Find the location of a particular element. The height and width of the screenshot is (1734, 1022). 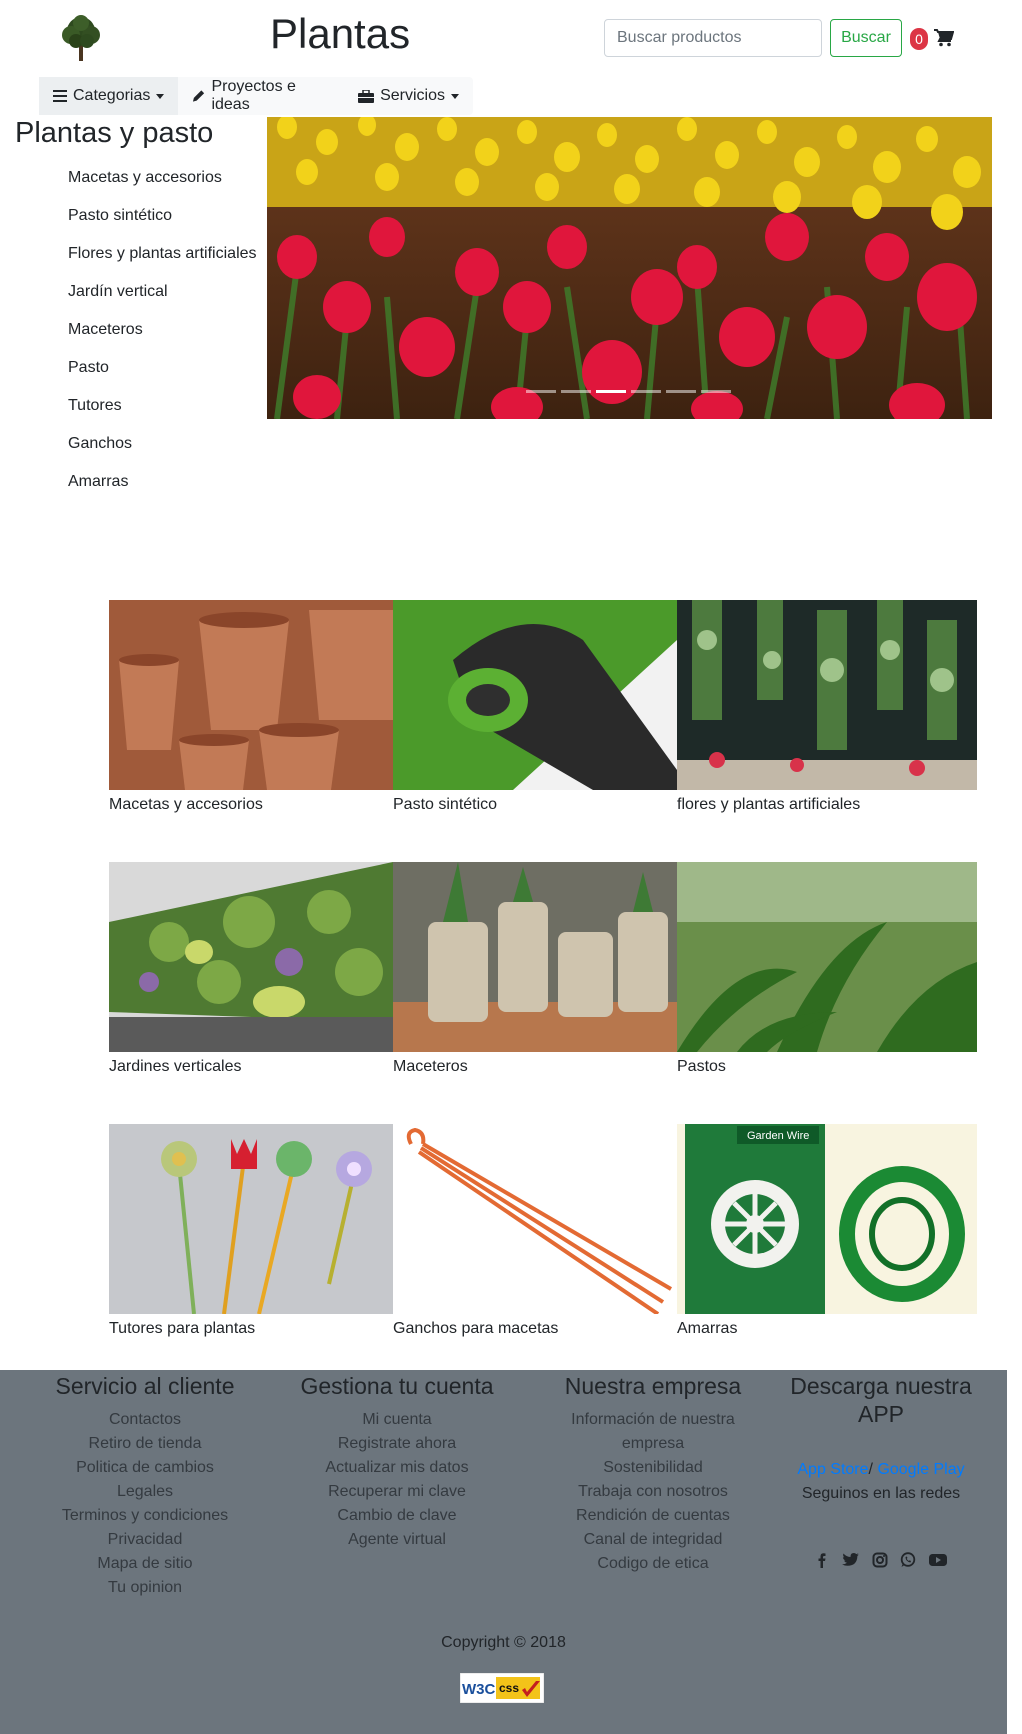

product-card-maceteros: Maceteros is located at coordinates (535, 969).